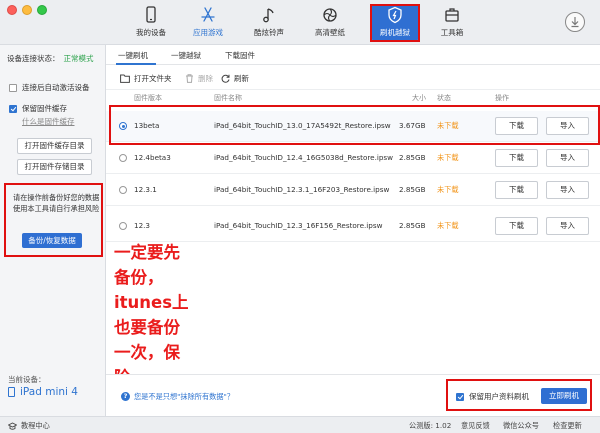 This screenshot has width=600, height=433. Describe the element at coordinates (38, 108) in the screenshot. I see `keep-cache-option: 保留固件缓存` at that location.